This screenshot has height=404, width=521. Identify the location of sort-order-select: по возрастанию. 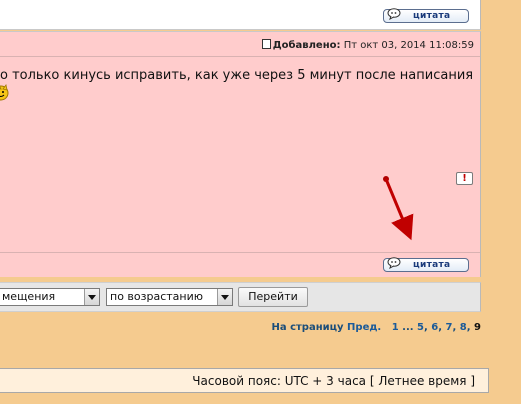
(169, 297).